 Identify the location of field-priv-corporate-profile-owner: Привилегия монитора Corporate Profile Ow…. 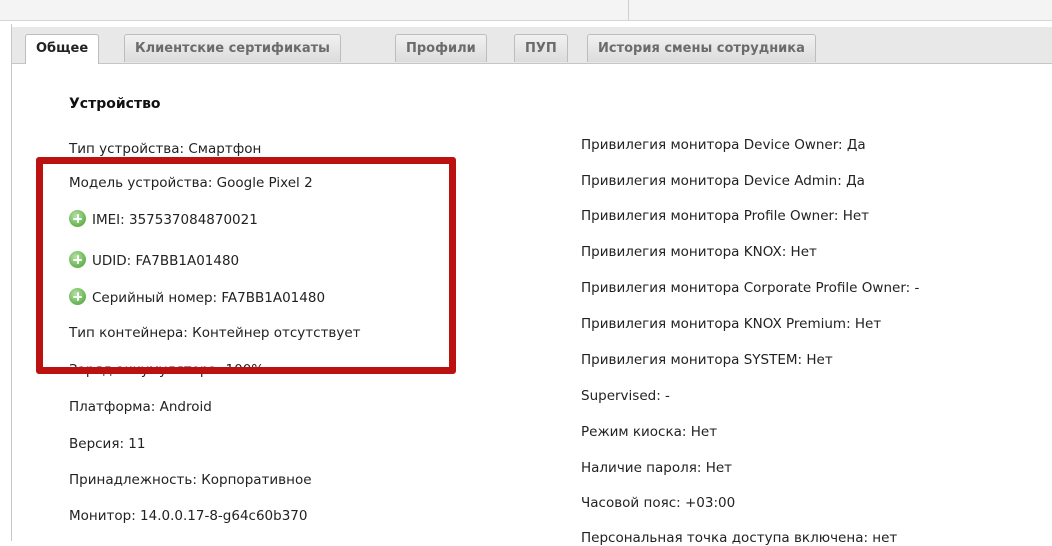
(750, 288).